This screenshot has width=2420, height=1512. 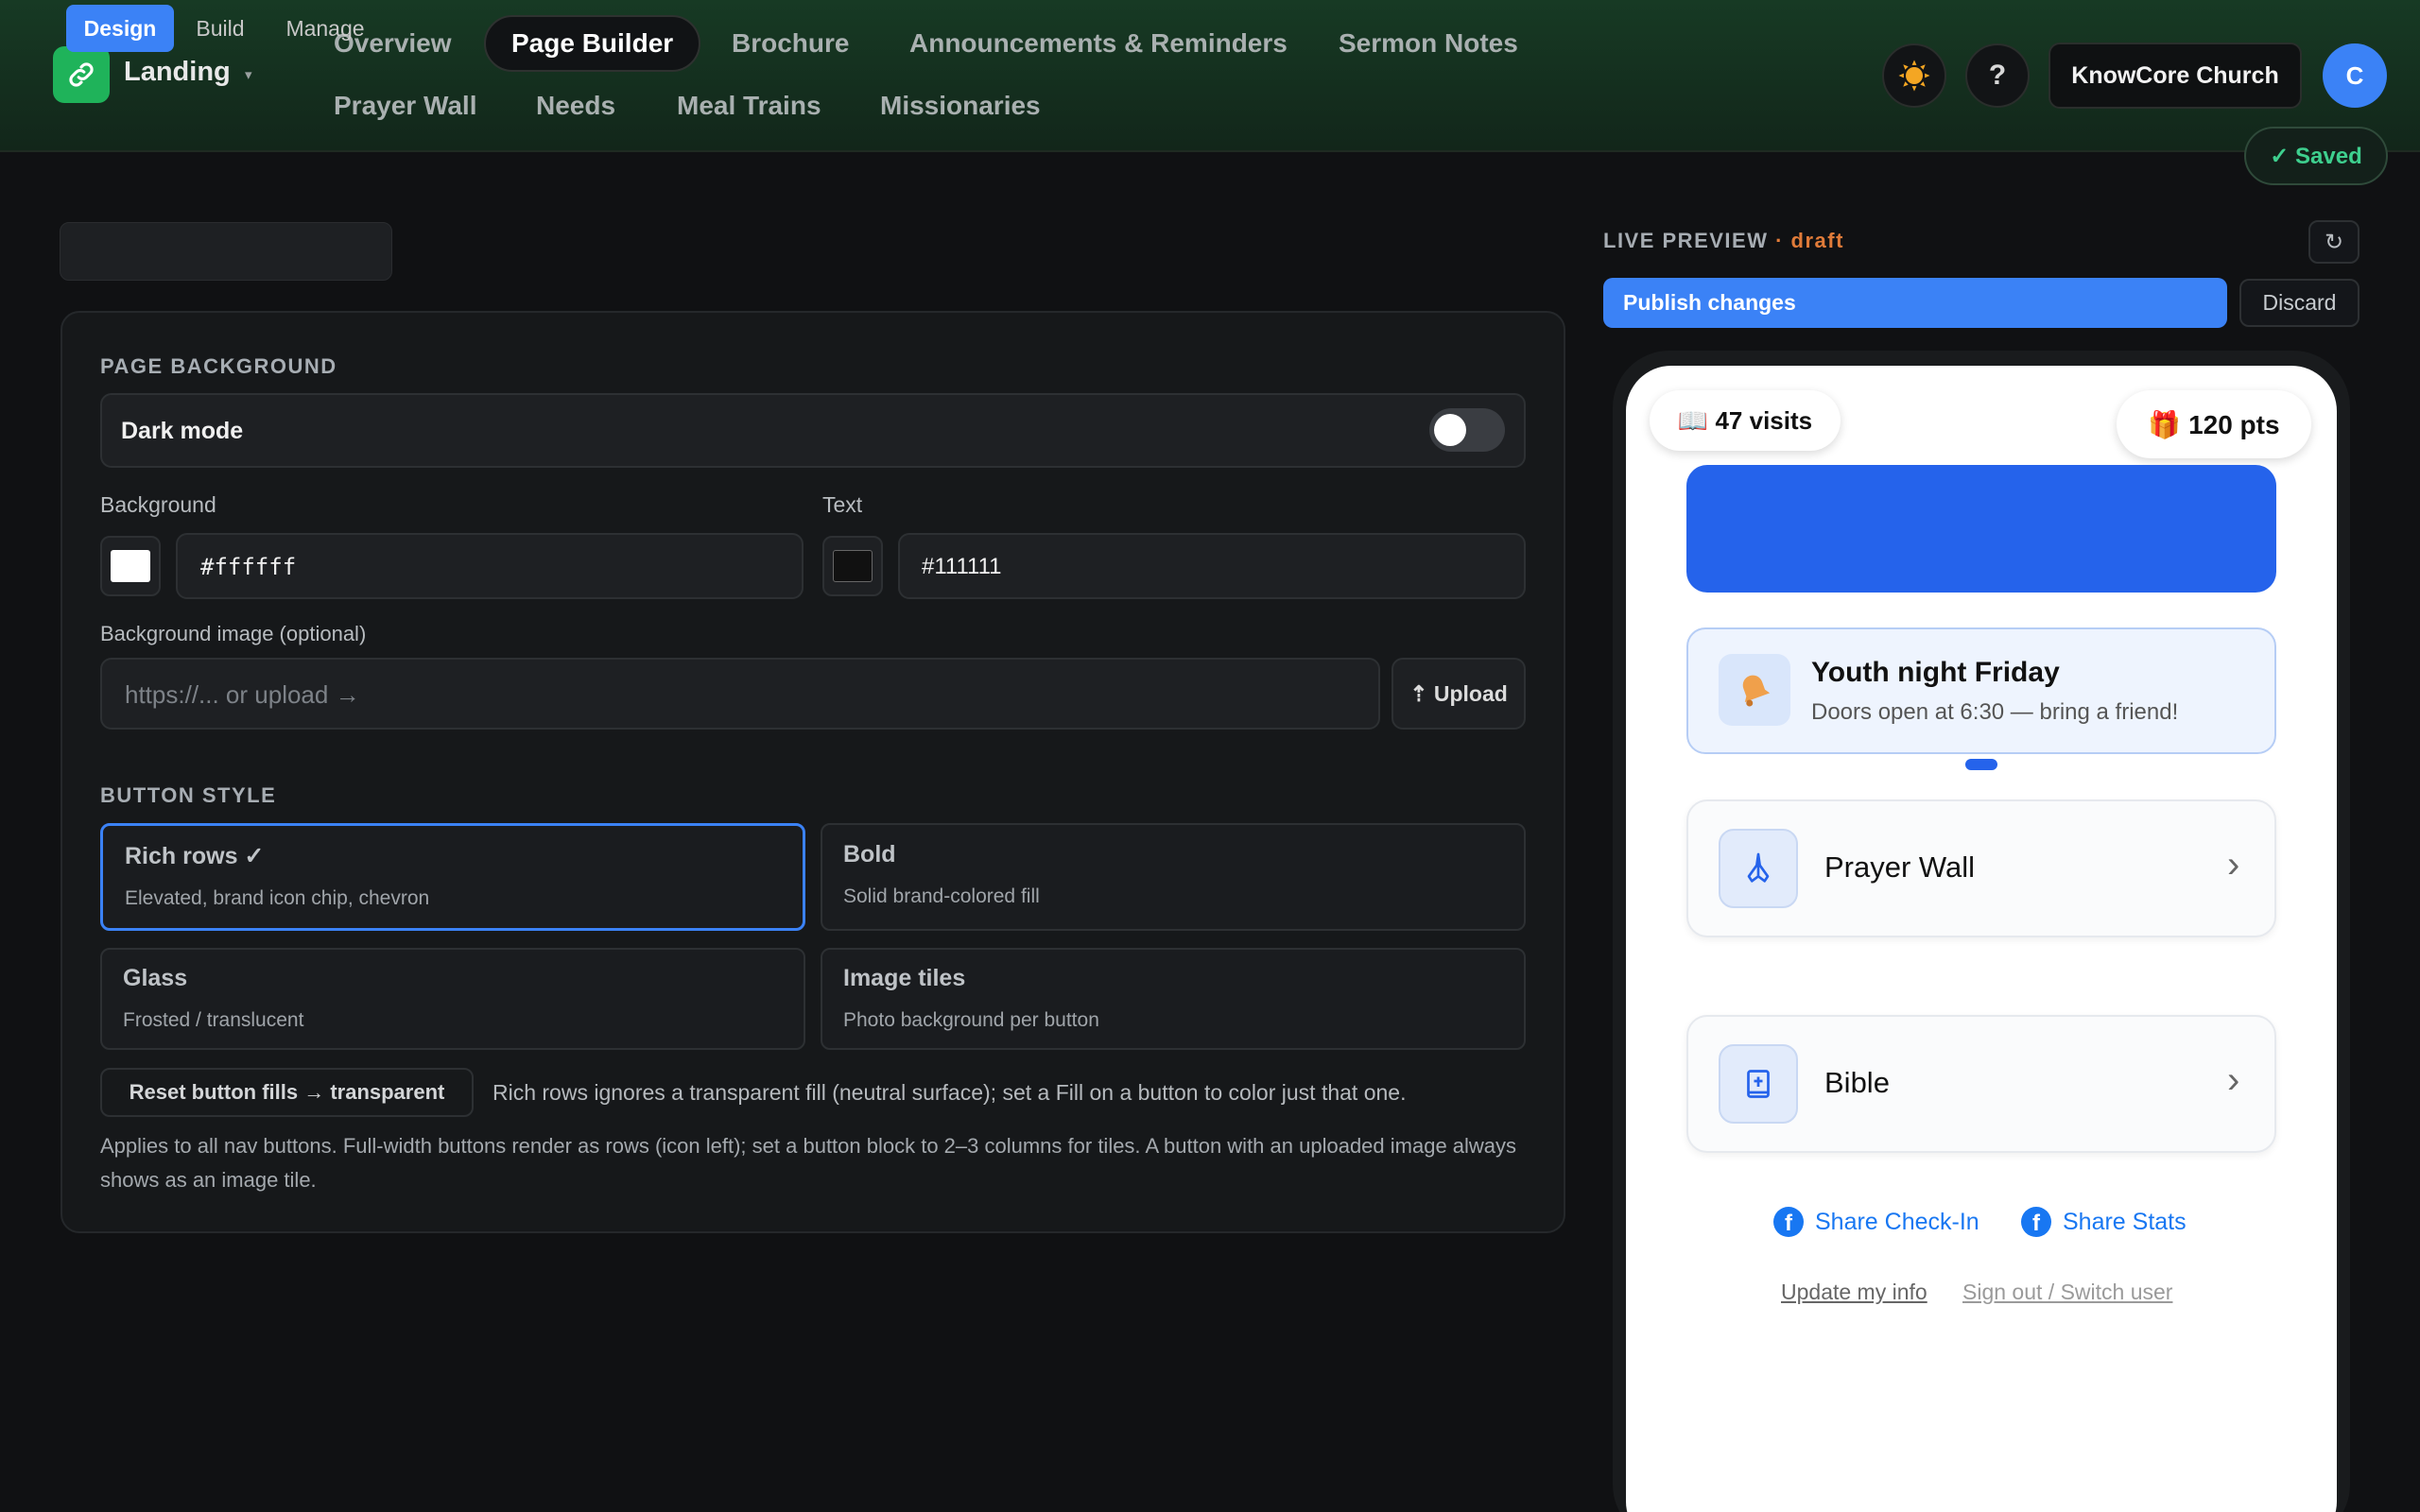 I want to click on tab-manage: Manage, so click(x=325, y=28).